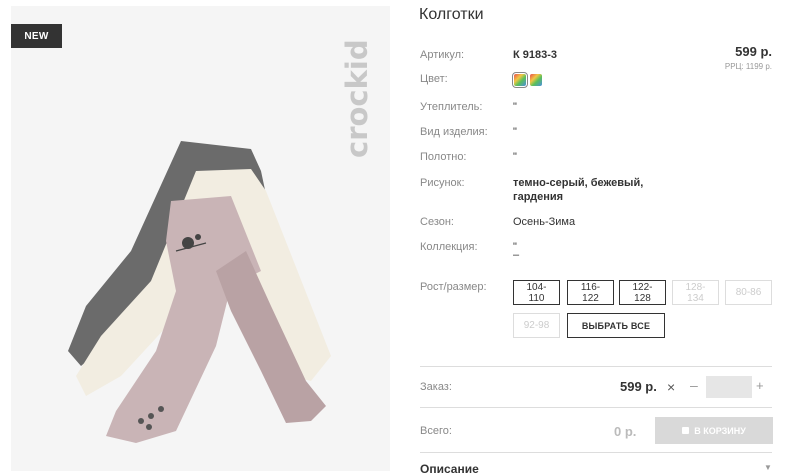 The height and width of the screenshot is (476, 800). I want to click on collection-label: Коллекция:, so click(449, 247).